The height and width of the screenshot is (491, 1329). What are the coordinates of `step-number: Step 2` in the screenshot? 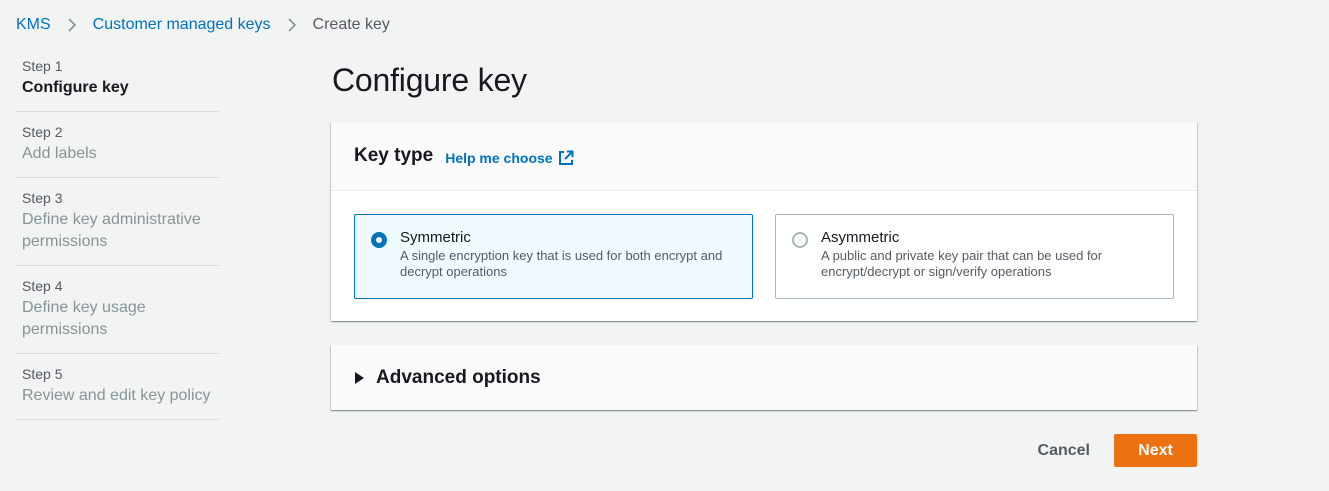 It's located at (42, 132).